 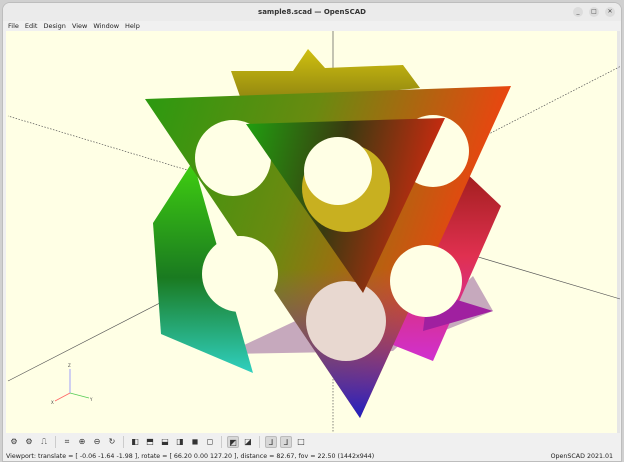 I want to click on menu-view: View, so click(x=79, y=26).